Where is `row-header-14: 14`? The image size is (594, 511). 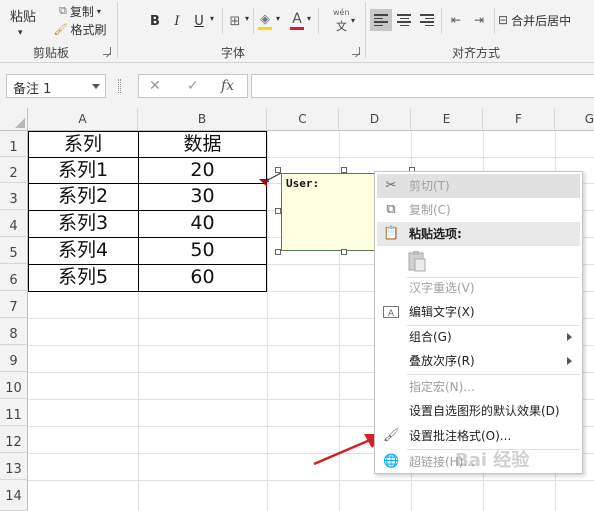 row-header-14: 14 is located at coordinates (14, 495).